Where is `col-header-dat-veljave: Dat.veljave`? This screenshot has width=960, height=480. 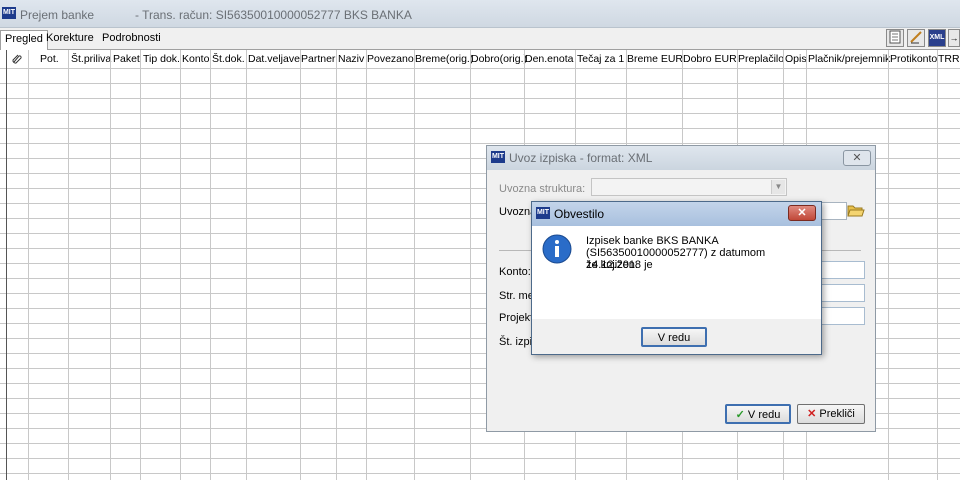
col-header-dat-veljave: Dat.veljave is located at coordinates (274, 59).